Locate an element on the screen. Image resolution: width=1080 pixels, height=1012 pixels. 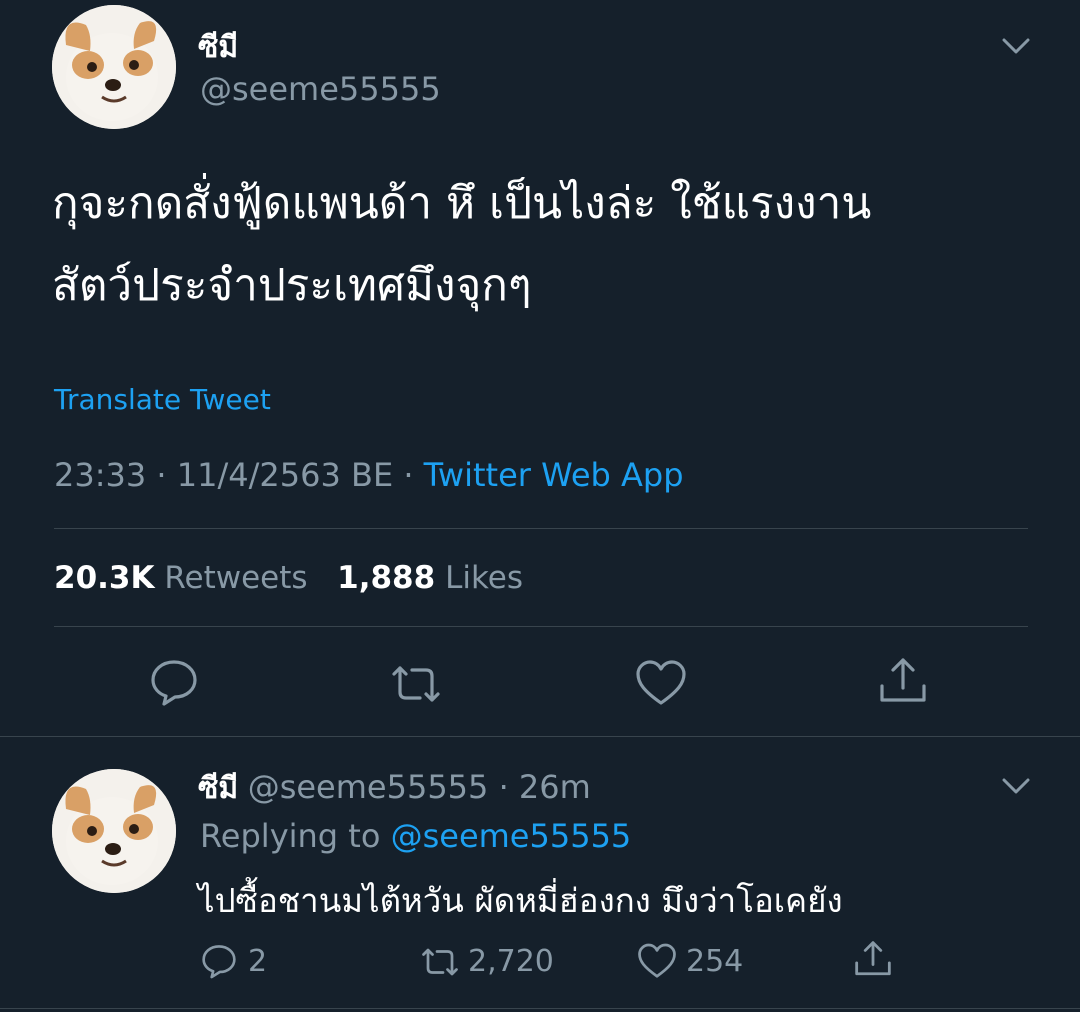
retweet-count: 2,720 is located at coordinates (511, 961).